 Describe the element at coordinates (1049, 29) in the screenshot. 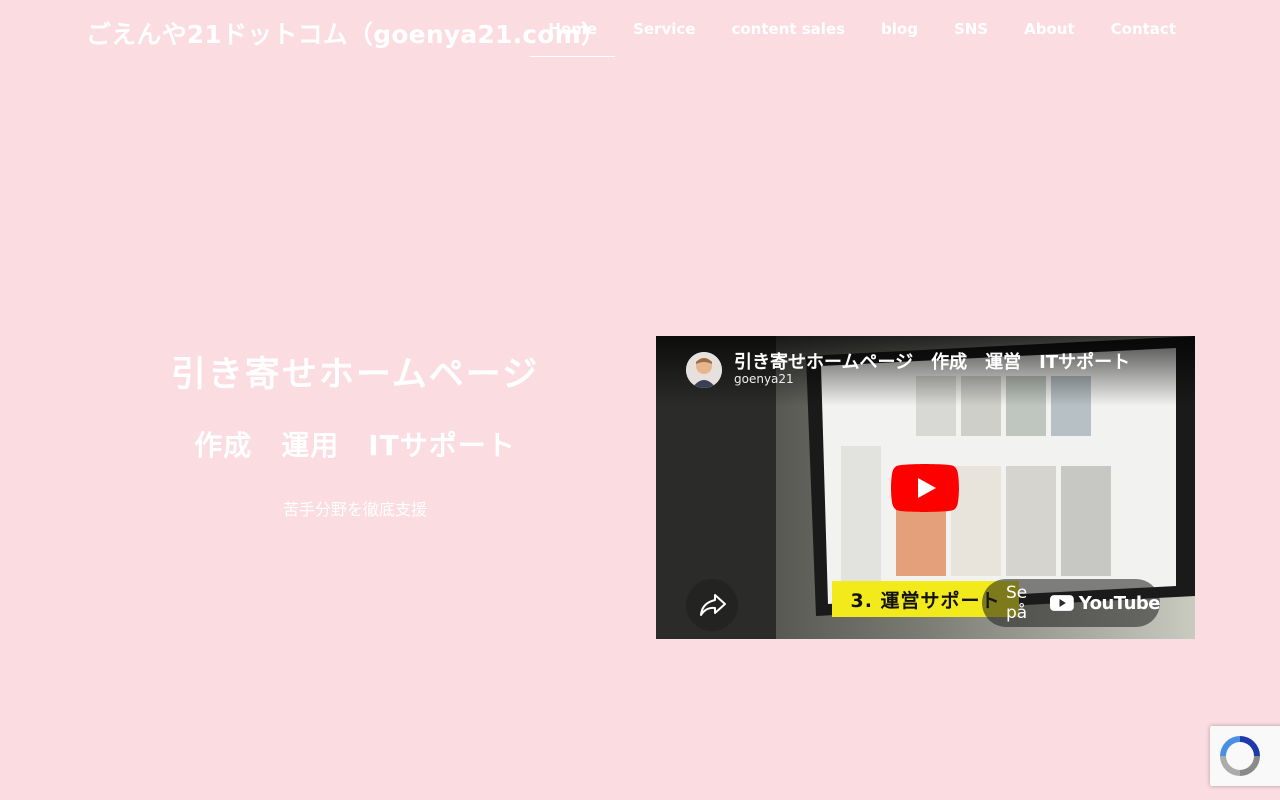

I see `nav-about: About` at that location.